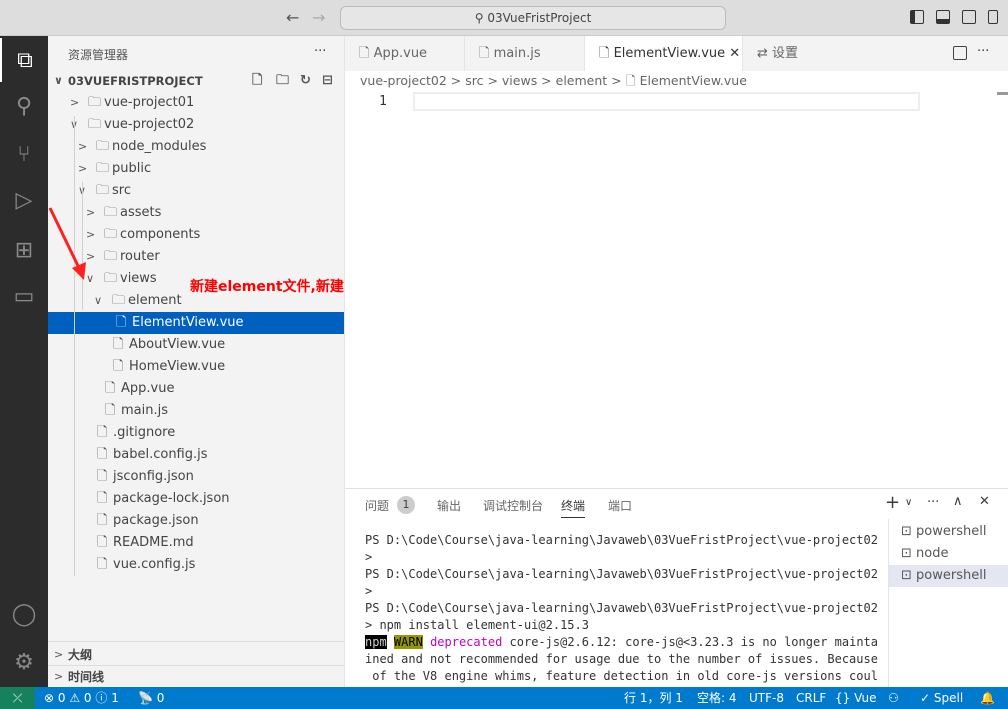 This screenshot has width=1008, height=709. I want to click on tree-label: components, so click(160, 234).